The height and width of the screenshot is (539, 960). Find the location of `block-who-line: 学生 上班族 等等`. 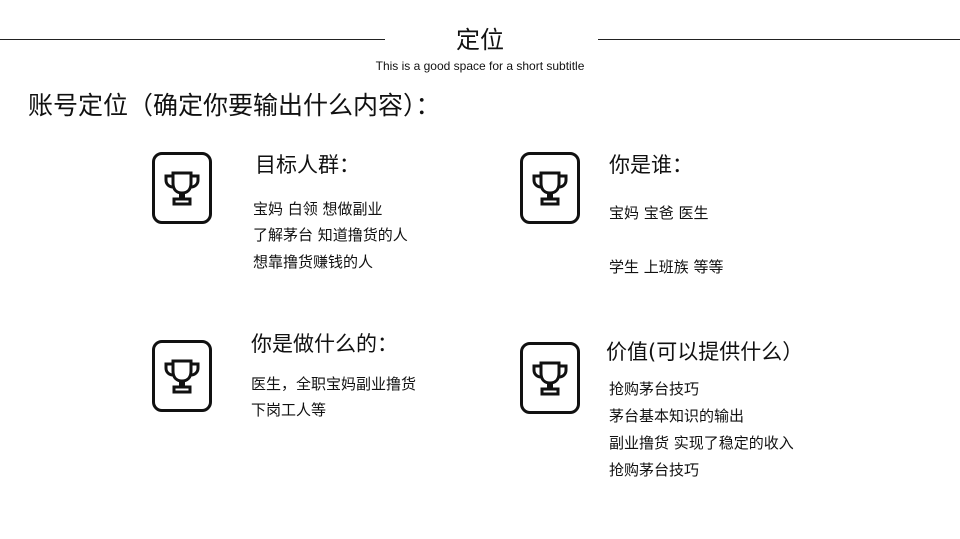

block-who-line: 学生 上班族 等等 is located at coordinates (666, 267).